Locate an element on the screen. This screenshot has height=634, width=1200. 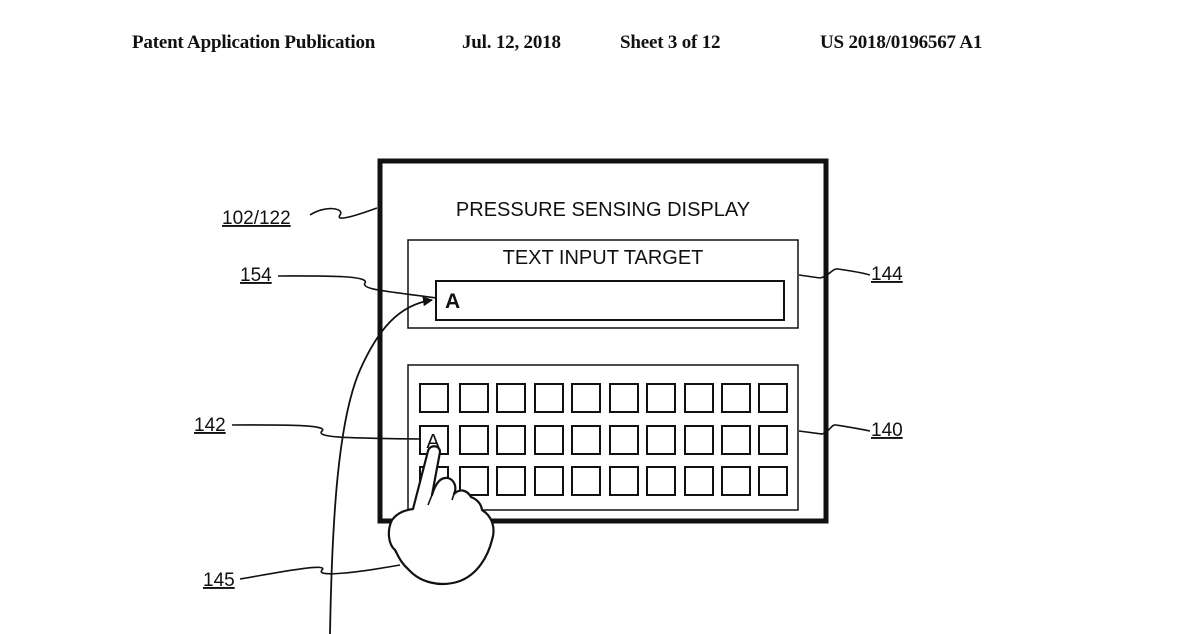
inserted-character: A is located at coordinates (452, 301).